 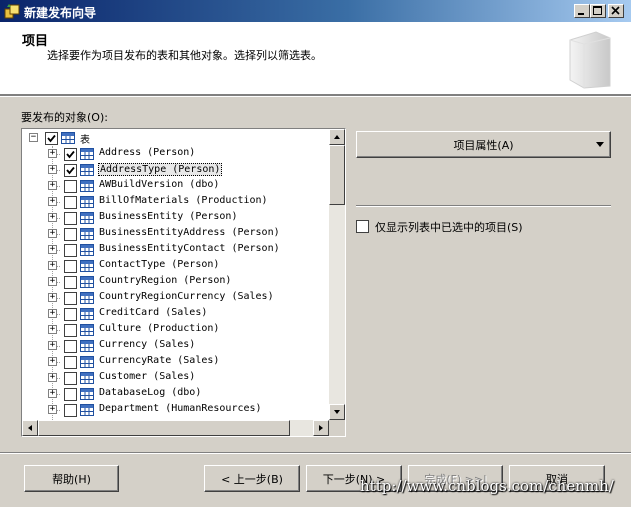 What do you see at coordinates (150, 392) in the screenshot?
I see `tree-item-label: DatabaseLog (dbo)` at bounding box center [150, 392].